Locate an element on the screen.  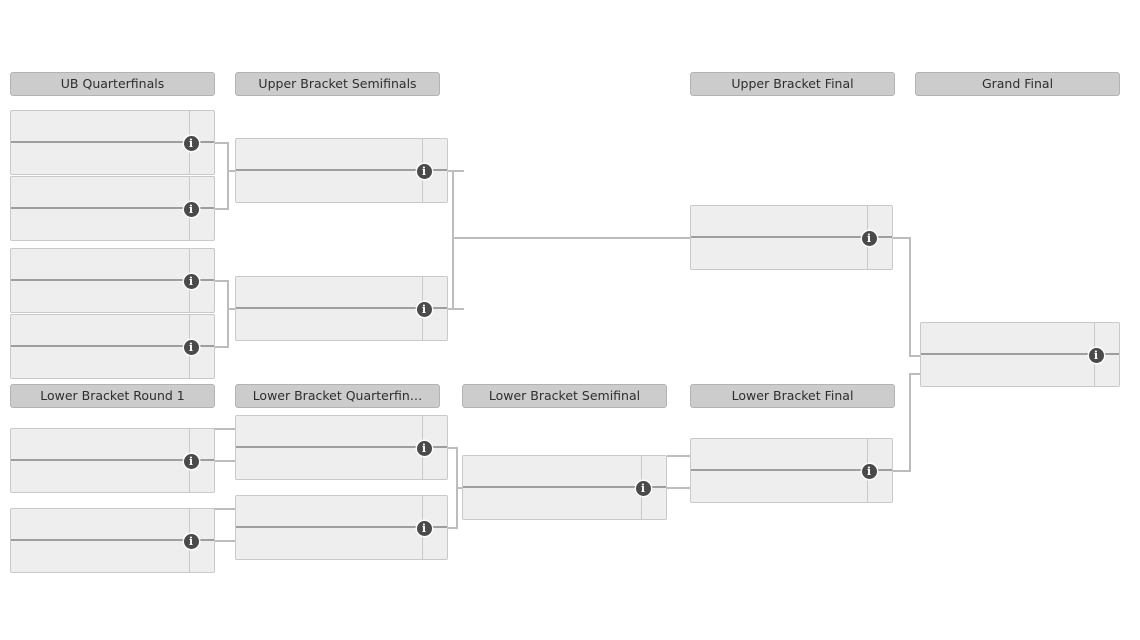
match-ubqf-3: i is located at coordinates (112, 280).